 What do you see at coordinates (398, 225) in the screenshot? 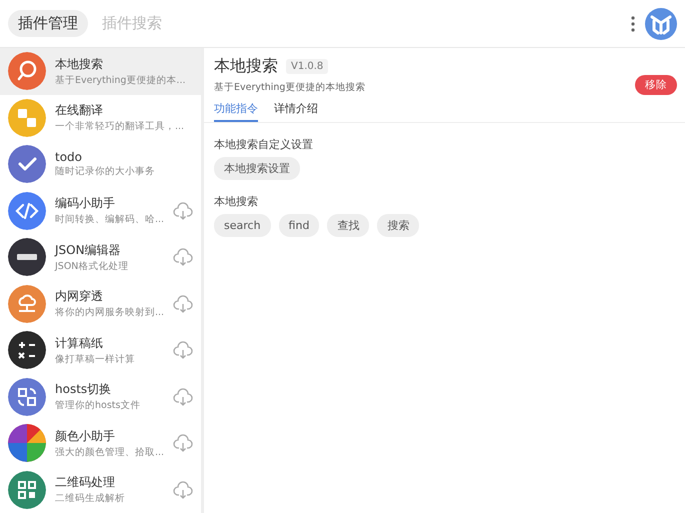
I see `command-chip: 搜索` at bounding box center [398, 225].